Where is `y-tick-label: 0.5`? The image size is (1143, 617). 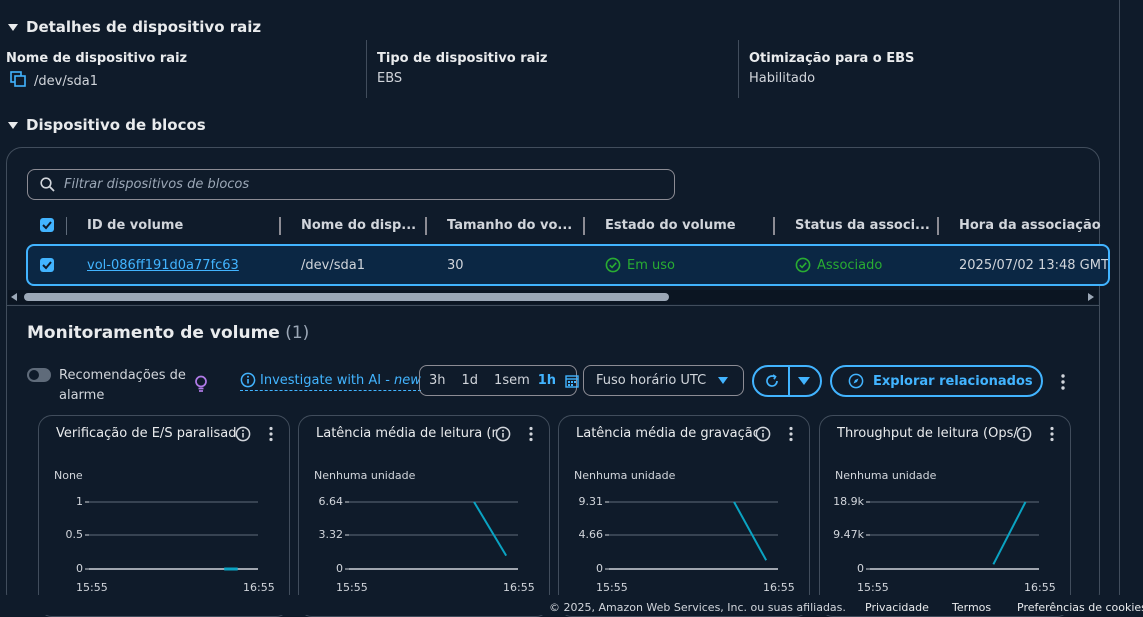
y-tick-label: 0.5 is located at coordinates (74, 534).